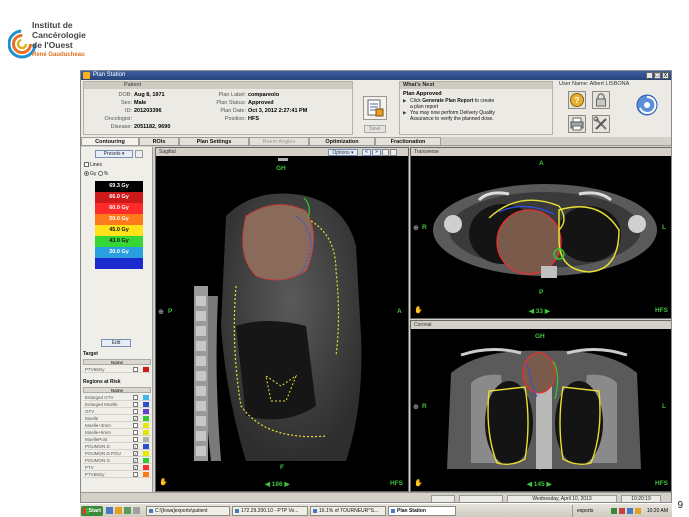 The height and width of the screenshot is (517, 689). Describe the element at coordinates (100, 174) in the screenshot. I see `percent-radio` at that location.